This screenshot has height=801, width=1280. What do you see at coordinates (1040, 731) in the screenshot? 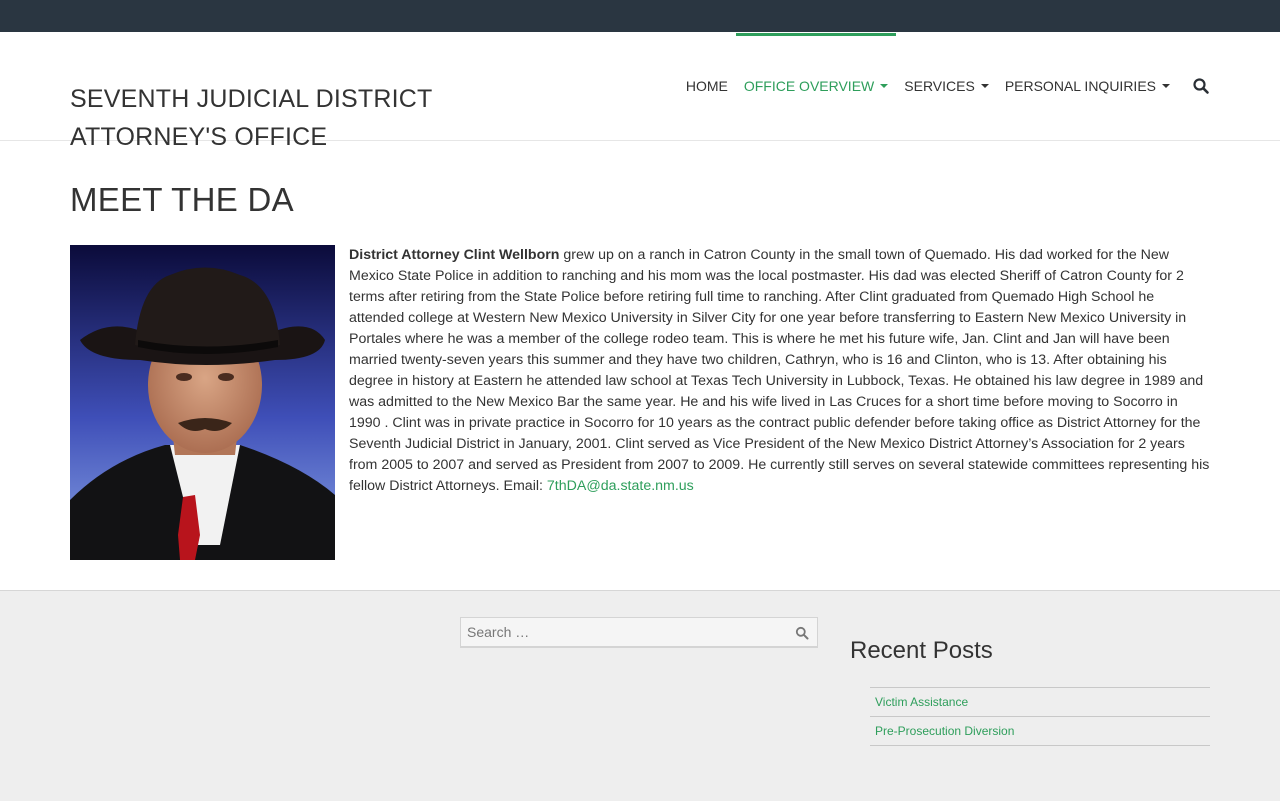
I see `list-item: Pre-Prosecution Diversion` at bounding box center [1040, 731].